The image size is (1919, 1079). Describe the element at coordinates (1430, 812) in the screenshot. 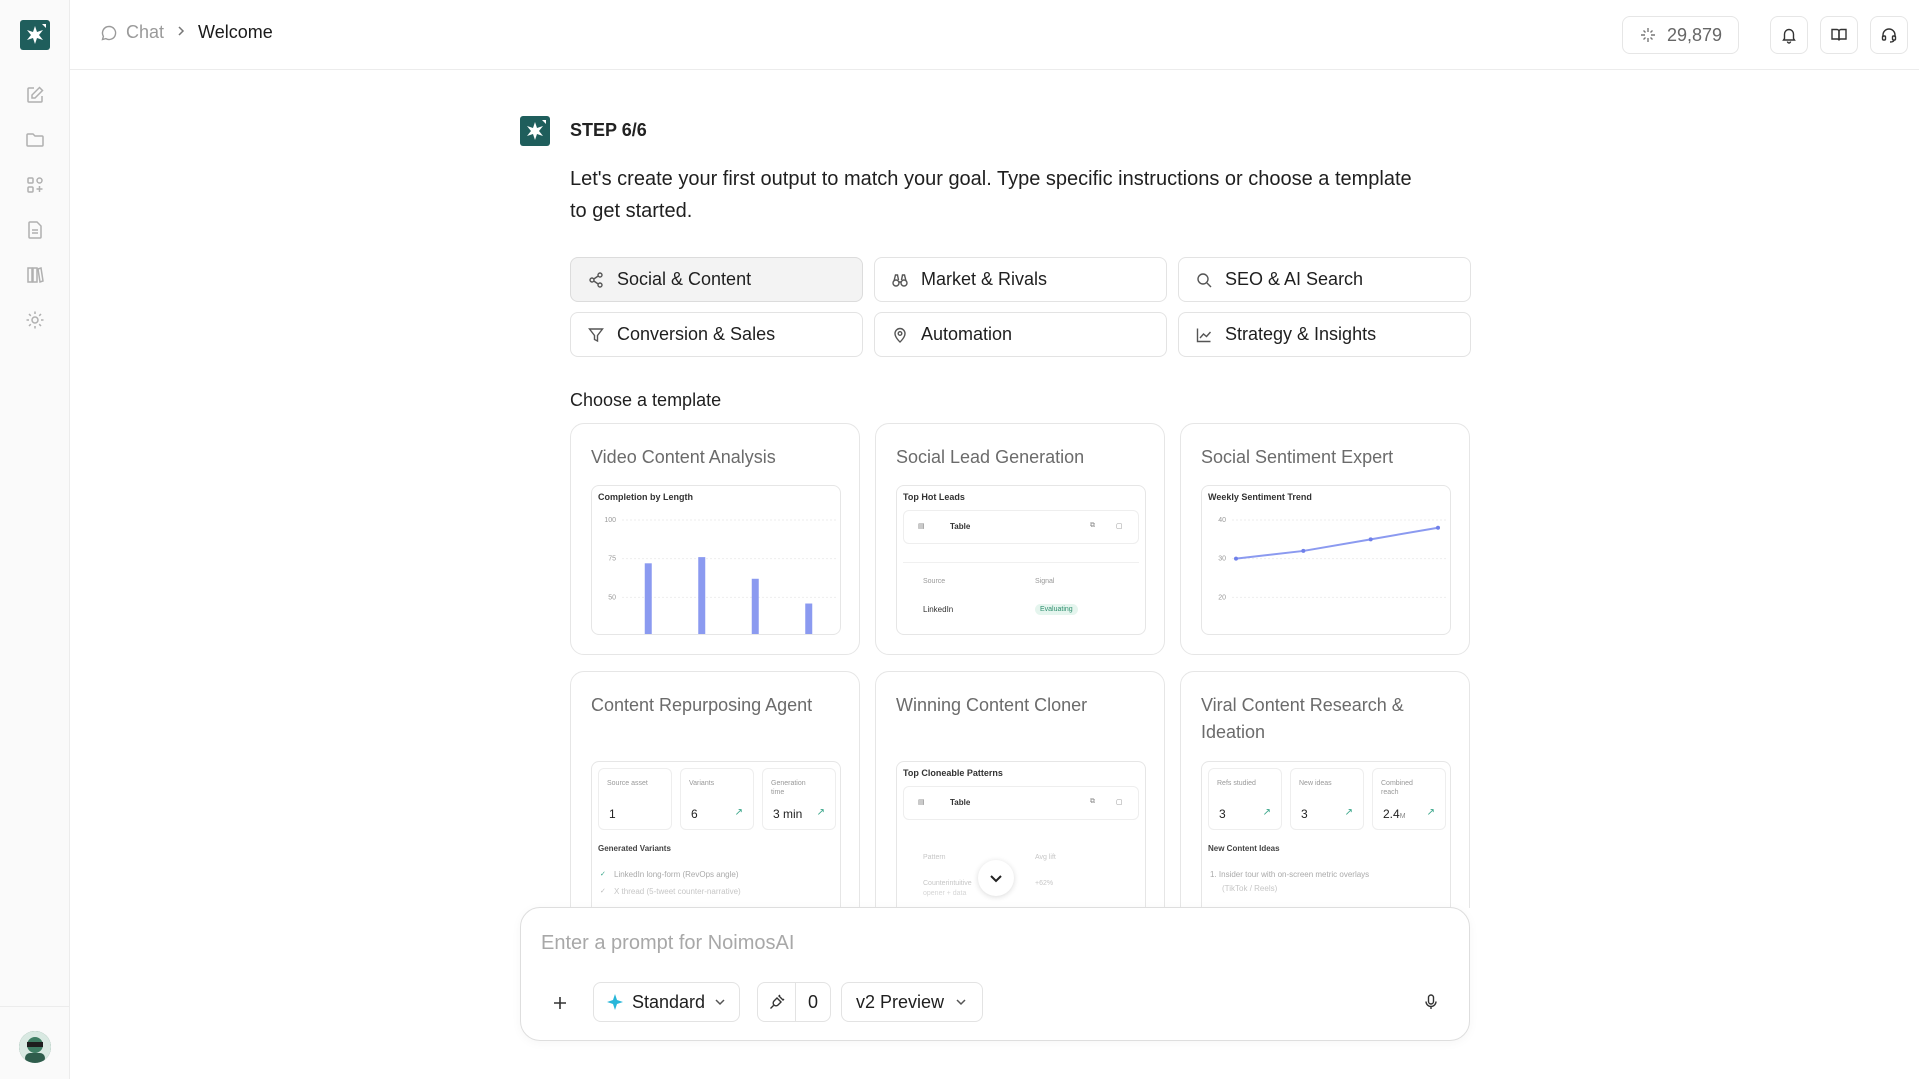

I see `trend-up-icon: ↗` at that location.